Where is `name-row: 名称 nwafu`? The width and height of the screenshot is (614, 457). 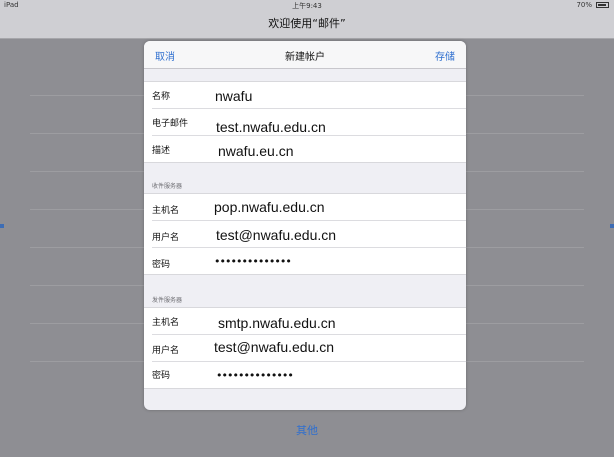
name-row: 名称 nwafu is located at coordinates (305, 95).